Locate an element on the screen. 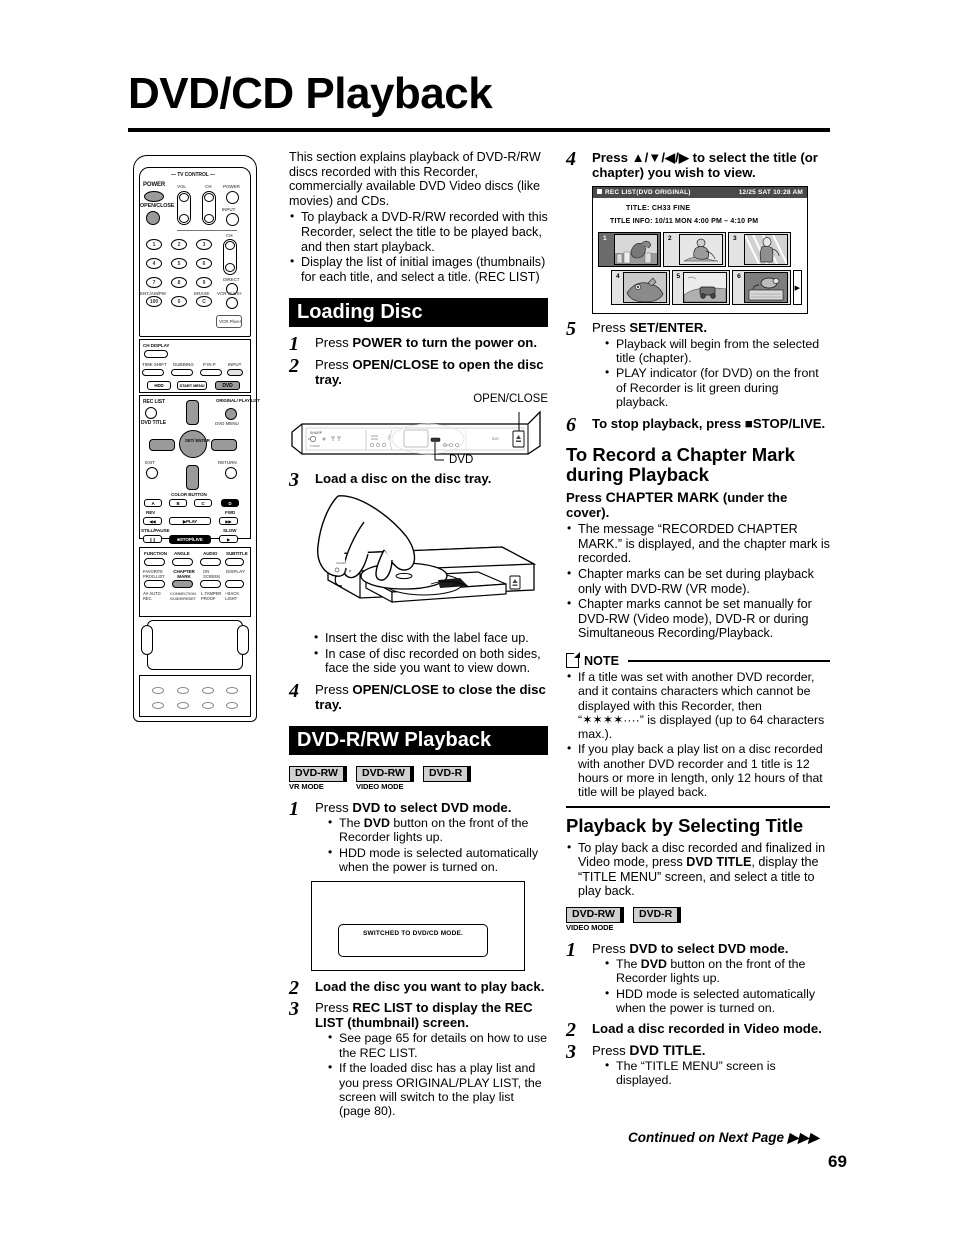  remote-power-button is located at coordinates (154, 196).